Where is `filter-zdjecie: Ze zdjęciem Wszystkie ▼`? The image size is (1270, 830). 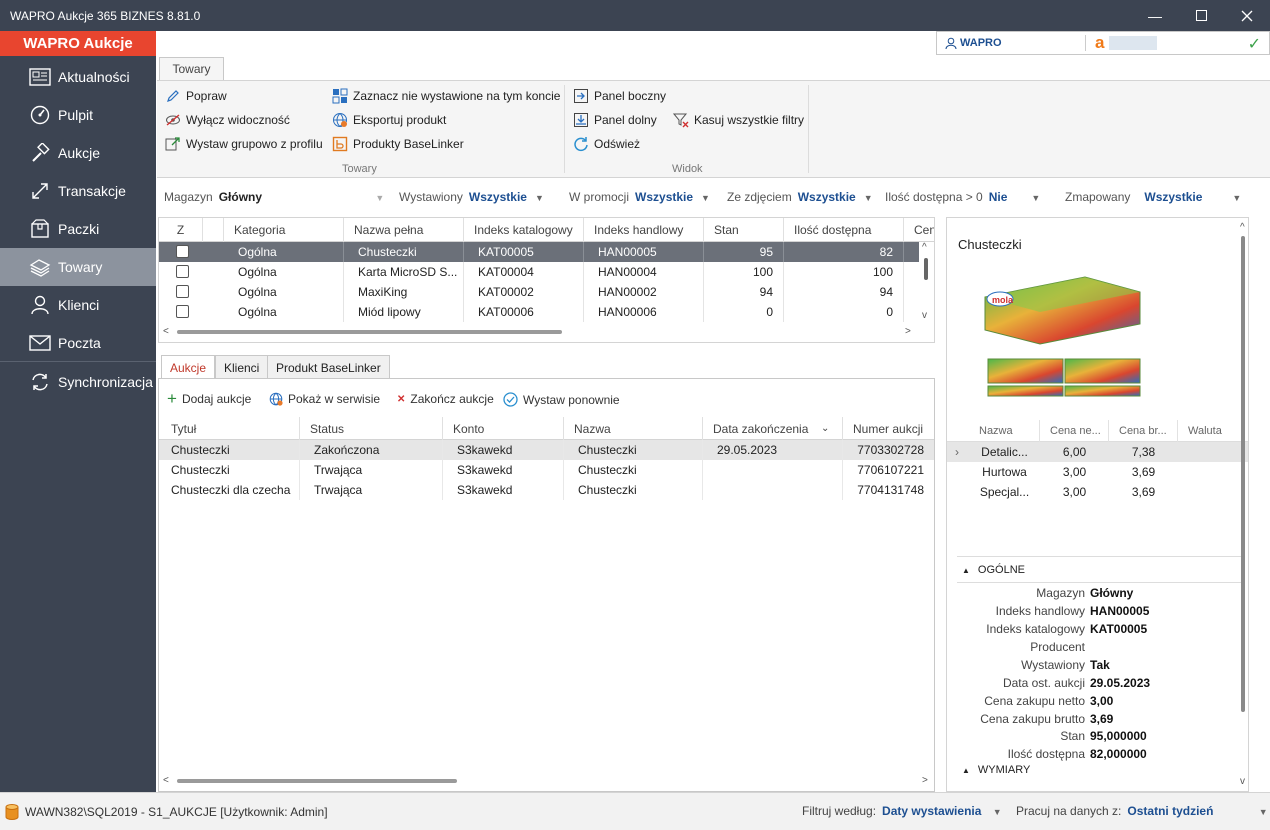
filter-zdjecie: Ze zdjęciem Wszystkie ▼ is located at coordinates (800, 197).